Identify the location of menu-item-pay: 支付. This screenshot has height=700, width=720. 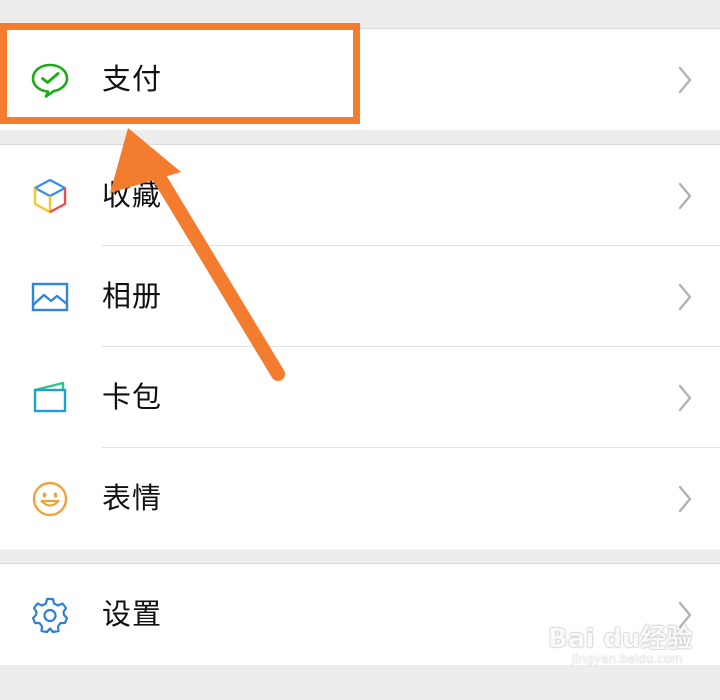
(360, 79).